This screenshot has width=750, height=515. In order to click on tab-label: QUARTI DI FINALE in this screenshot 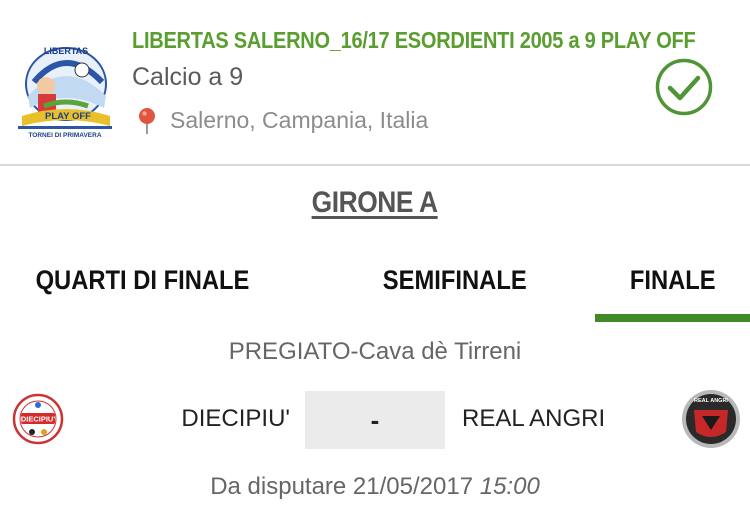, I will do `click(142, 280)`.